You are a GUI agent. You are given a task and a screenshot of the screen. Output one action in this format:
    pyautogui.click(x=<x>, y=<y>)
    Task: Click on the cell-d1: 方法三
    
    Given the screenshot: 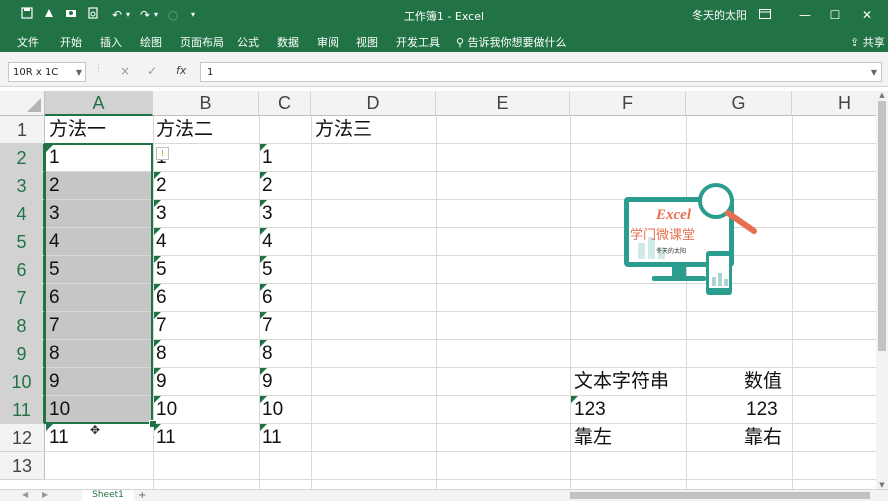 What is the action you would take?
    pyautogui.click(x=343, y=130)
    